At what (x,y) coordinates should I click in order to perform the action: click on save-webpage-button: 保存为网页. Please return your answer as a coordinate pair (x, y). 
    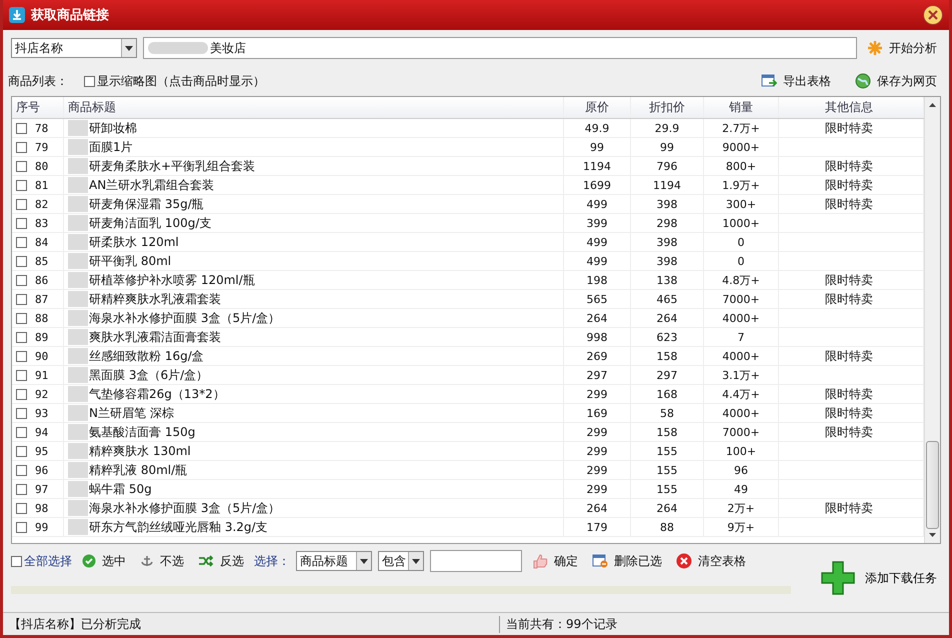
    Looking at the image, I should click on (896, 81).